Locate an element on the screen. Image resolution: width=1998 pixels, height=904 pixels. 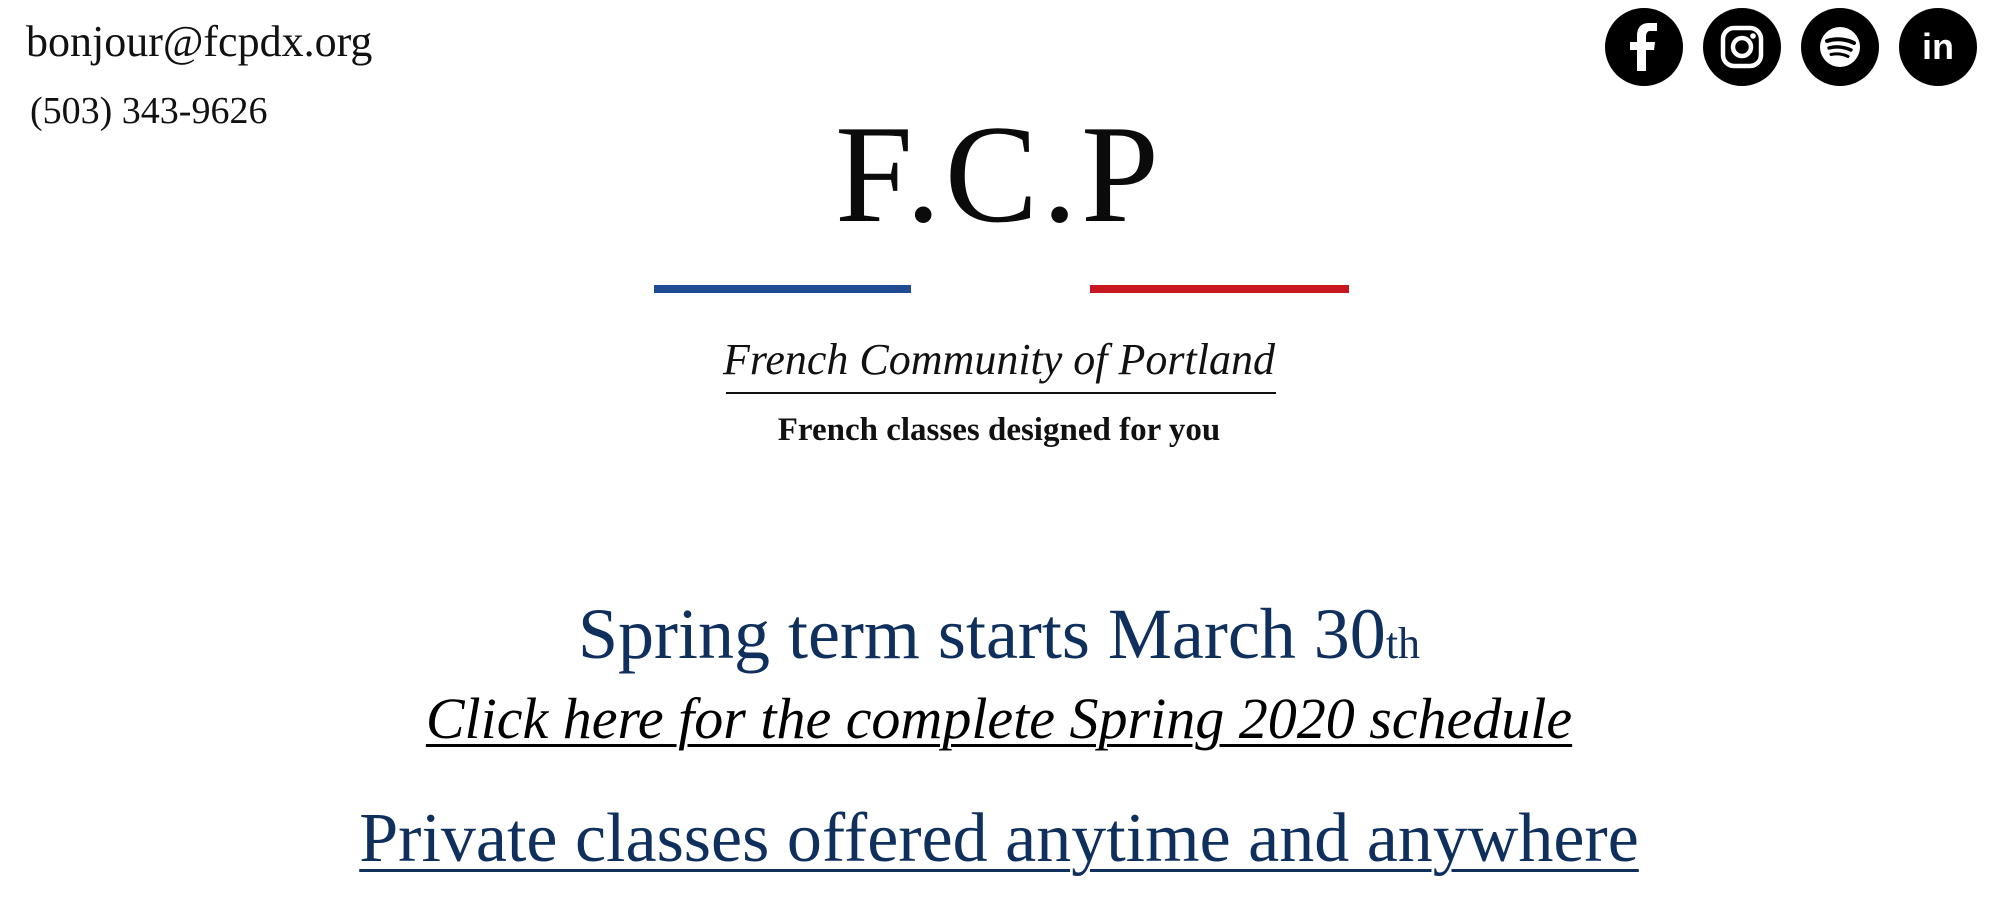
spring-term-headline: Spring term starts March 30th is located at coordinates (999, 639).